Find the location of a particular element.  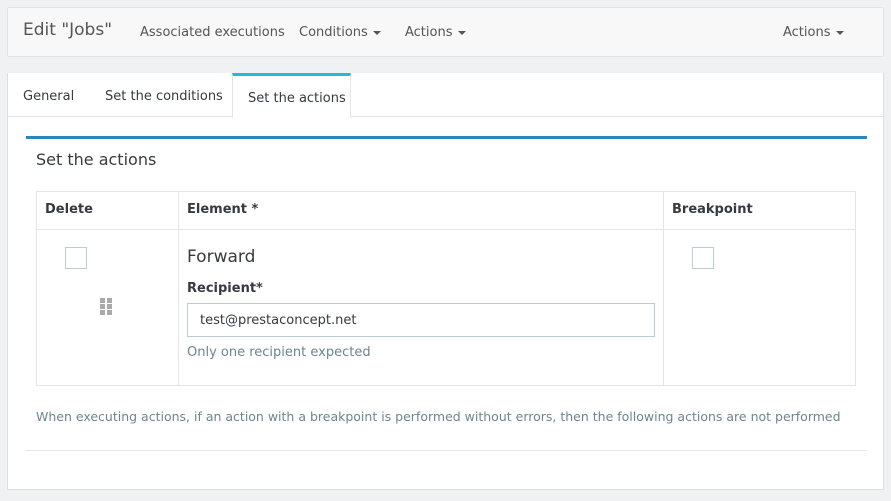

associated-executions-label: Associated executions is located at coordinates (212, 32).